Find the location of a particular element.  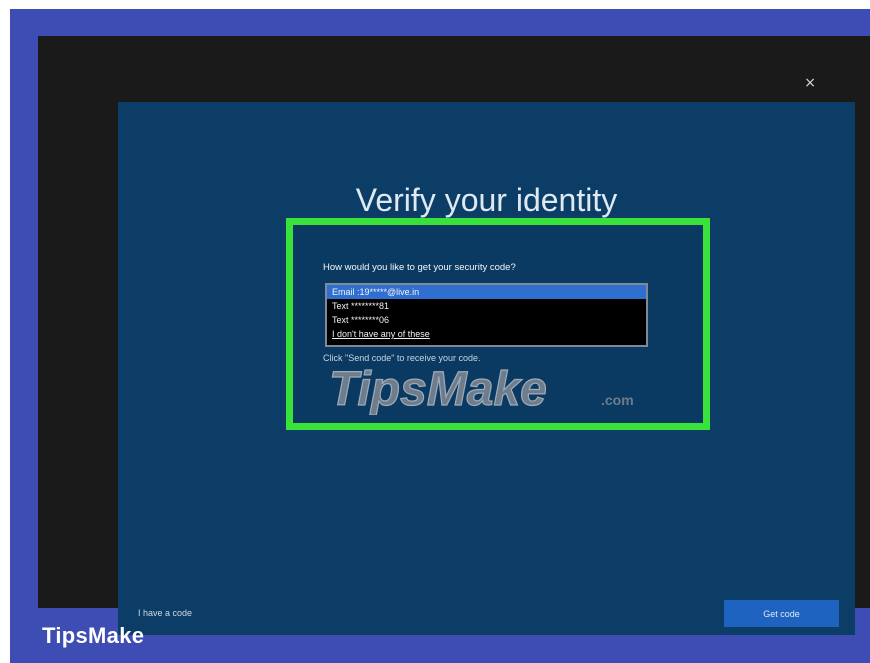

watermark-text: TipsMake is located at coordinates (438, 389).